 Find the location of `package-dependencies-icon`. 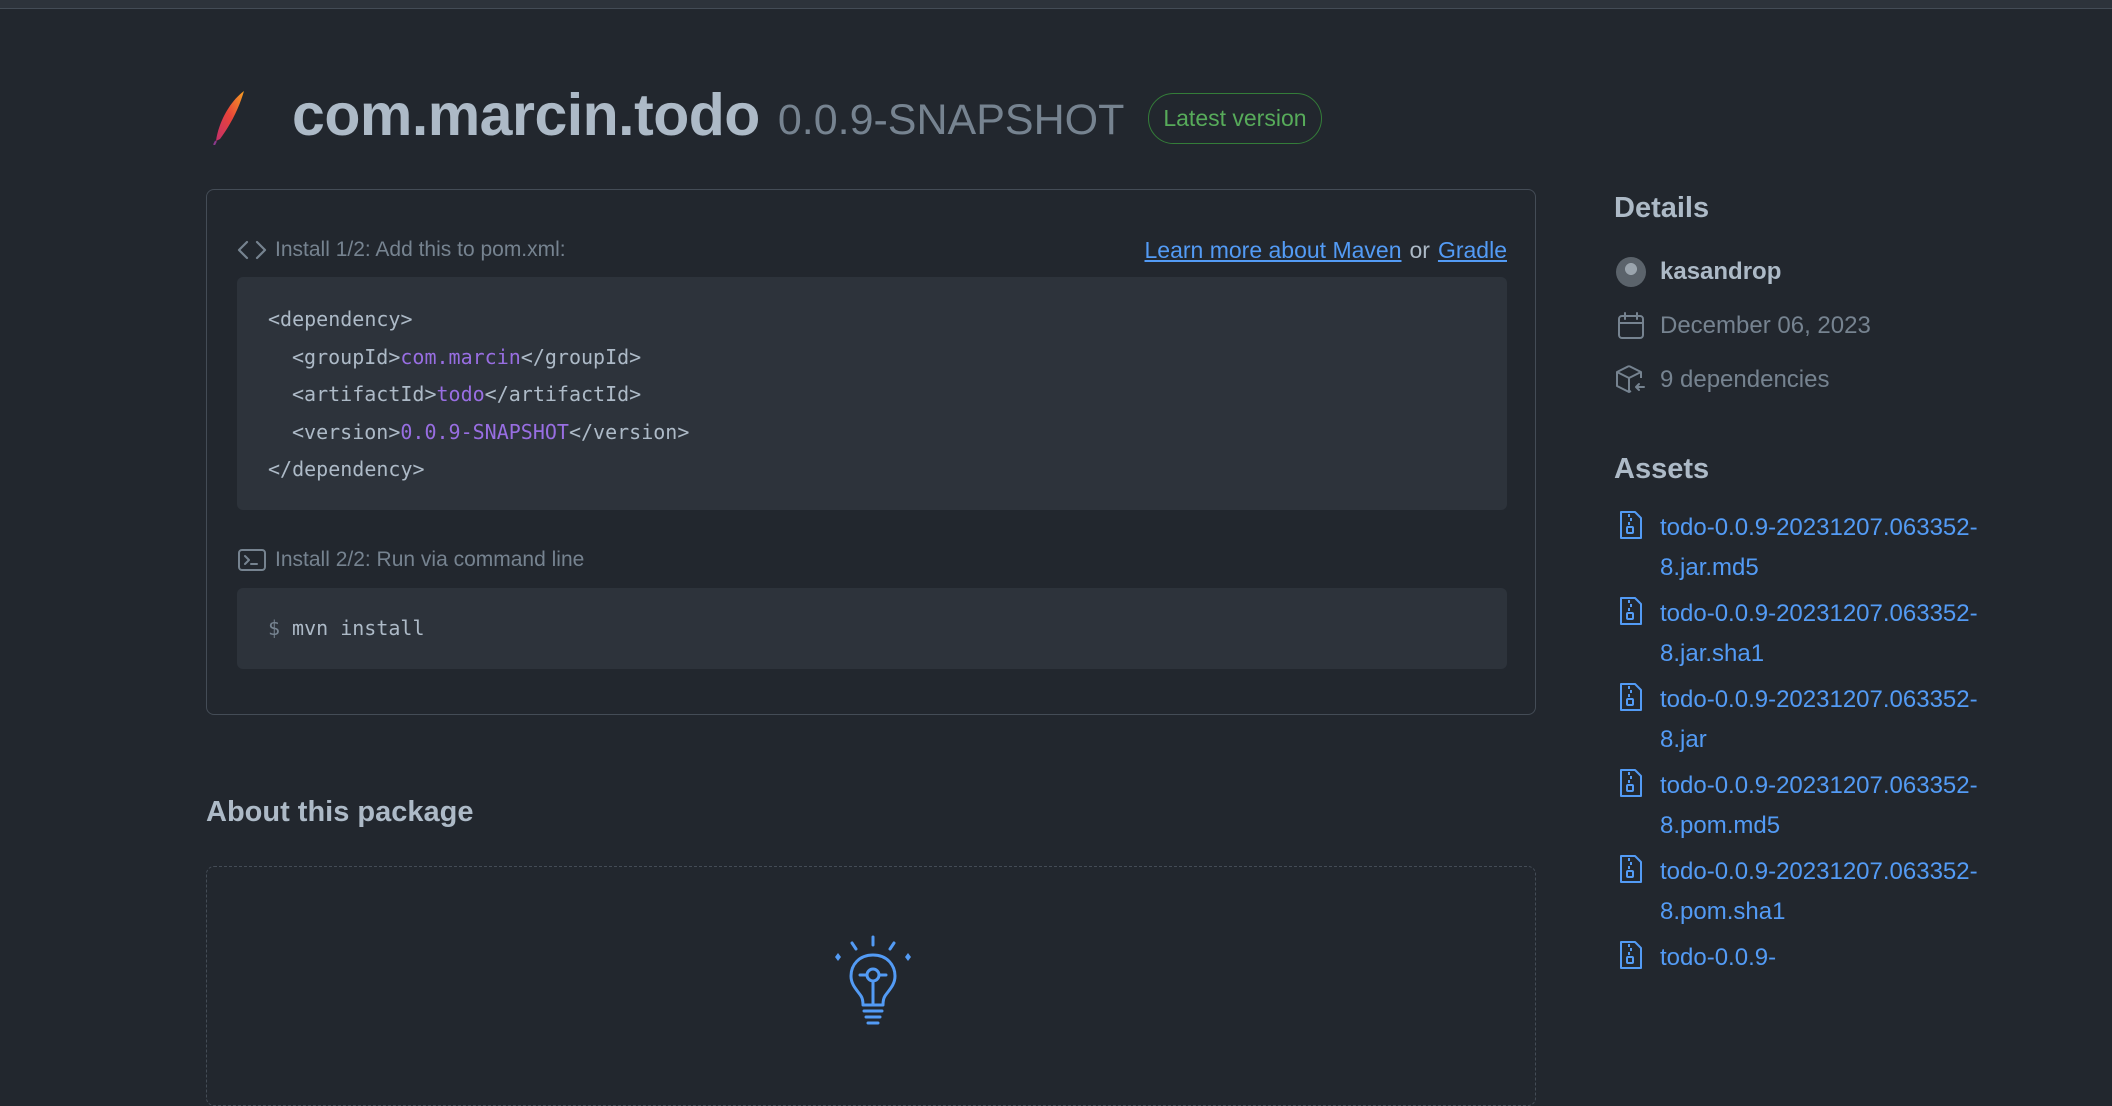

package-dependencies-icon is located at coordinates (1630, 379).